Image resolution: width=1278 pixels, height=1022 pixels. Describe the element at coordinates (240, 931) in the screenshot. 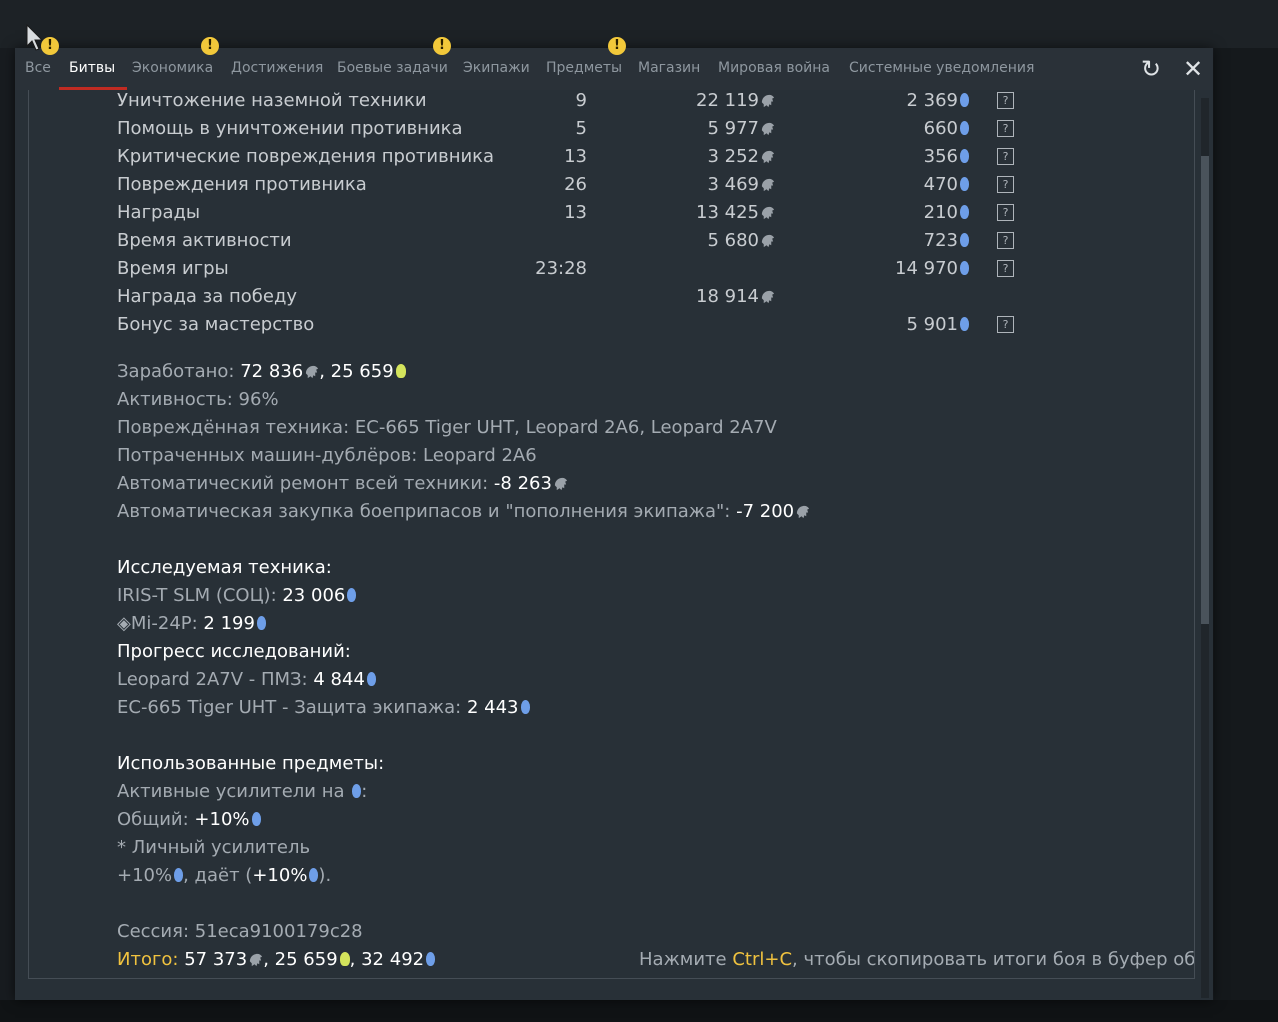

I see `session-line: Сессия: 51eca9100179c28` at that location.